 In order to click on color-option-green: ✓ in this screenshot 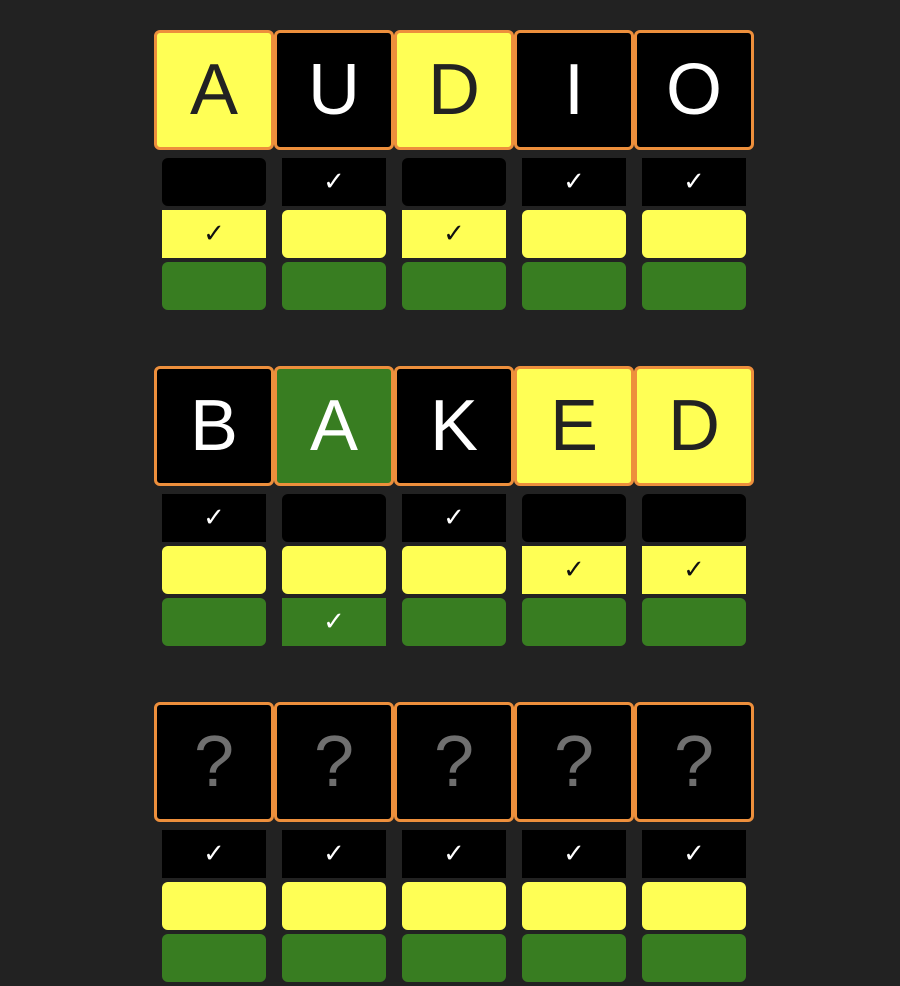, I will do `click(334, 622)`.